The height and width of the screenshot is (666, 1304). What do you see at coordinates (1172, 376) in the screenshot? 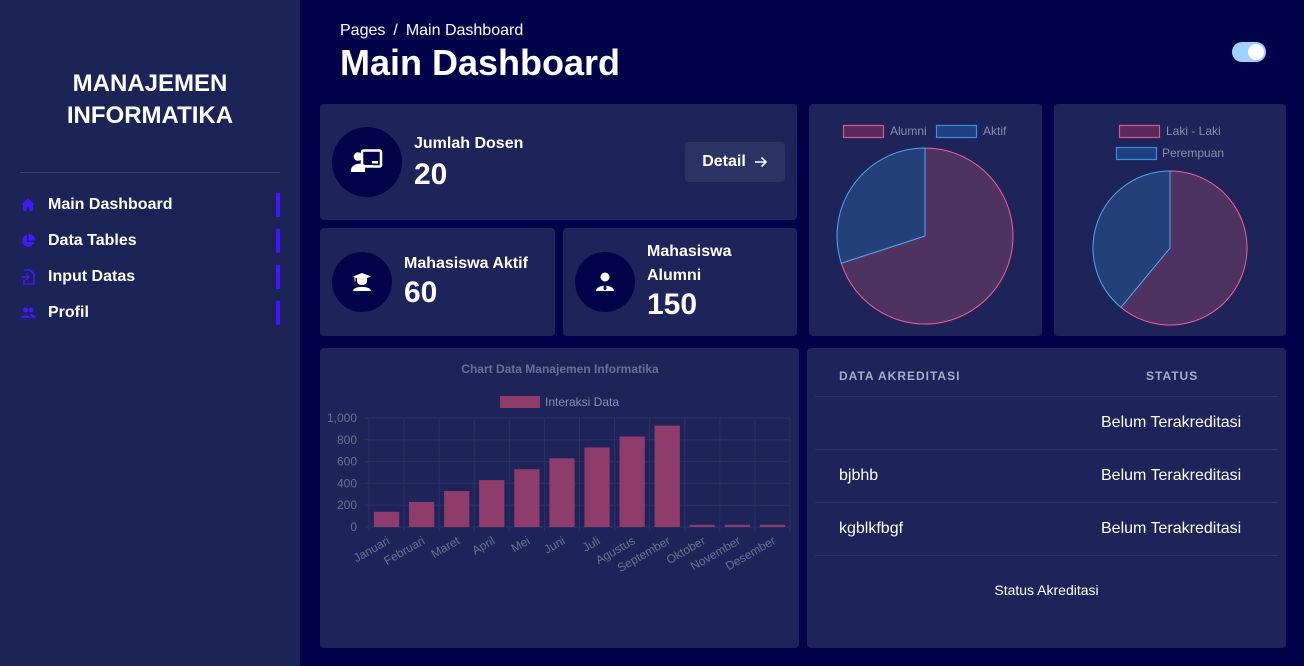
I see `column-header-status: STATUS` at bounding box center [1172, 376].